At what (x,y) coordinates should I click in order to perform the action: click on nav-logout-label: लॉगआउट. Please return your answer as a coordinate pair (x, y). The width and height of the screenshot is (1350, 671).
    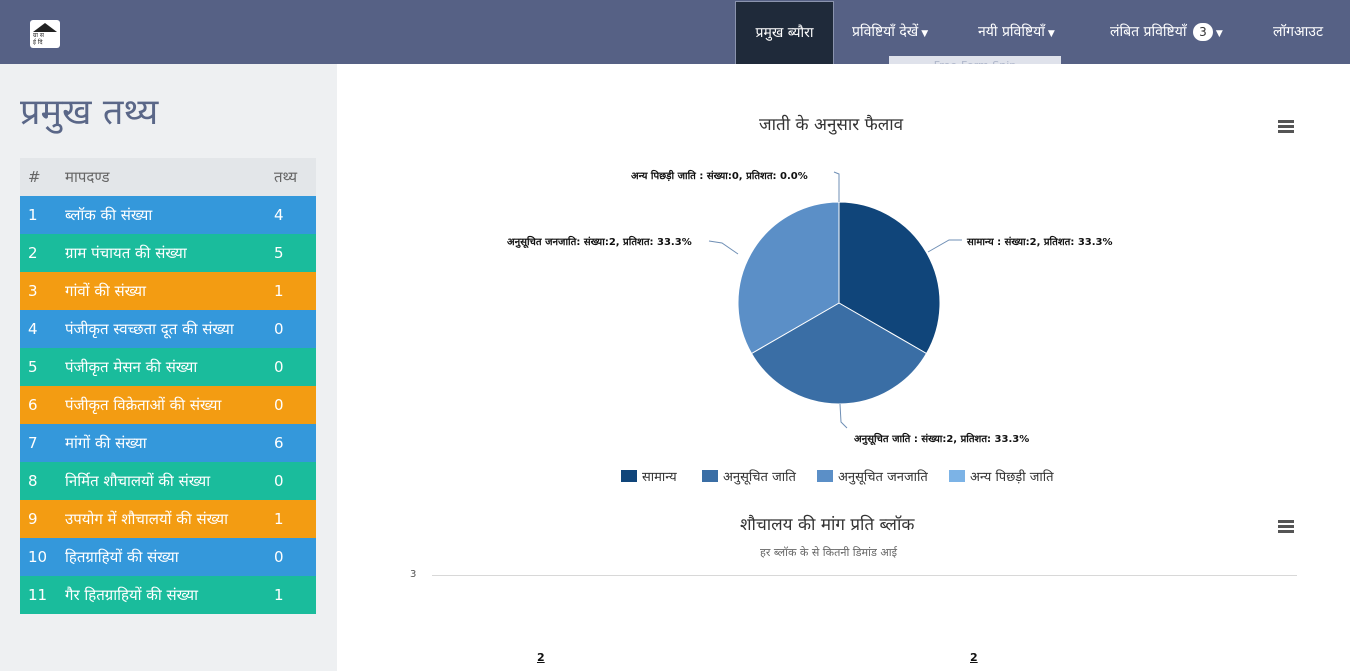
    Looking at the image, I should click on (1298, 32).